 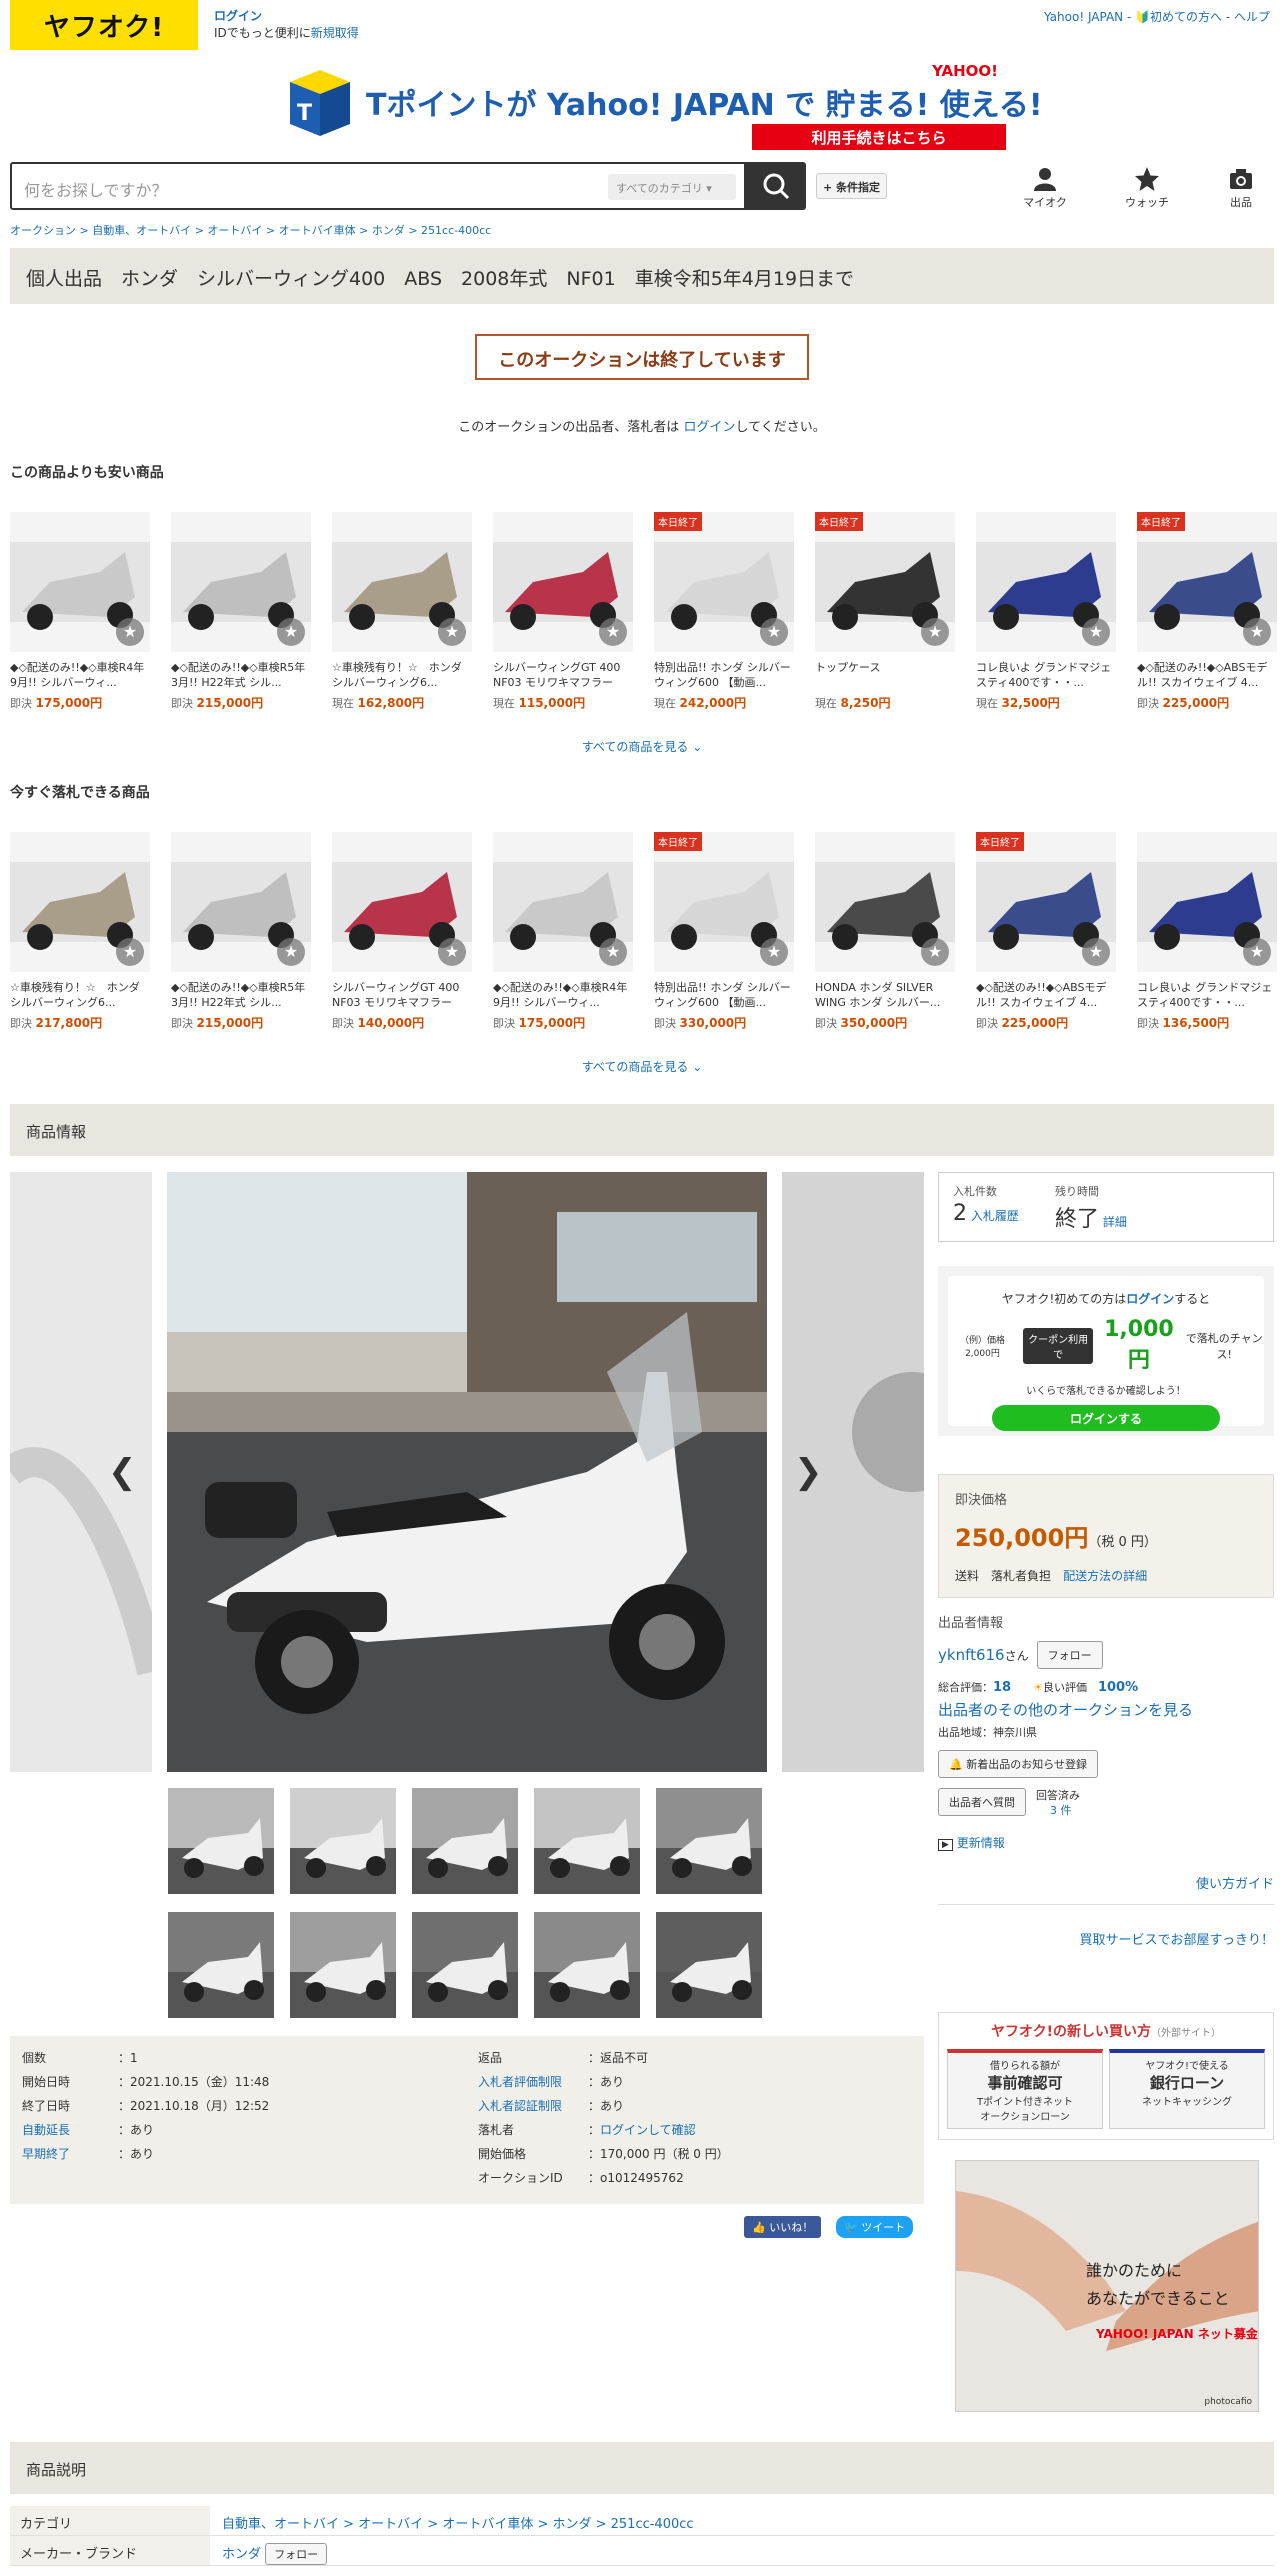 What do you see at coordinates (1025, 2089) in the screenshot?
I see `loan-precheck-card: 借りられる額が 事前確認可 Tポイント付きネット オークションローン` at bounding box center [1025, 2089].